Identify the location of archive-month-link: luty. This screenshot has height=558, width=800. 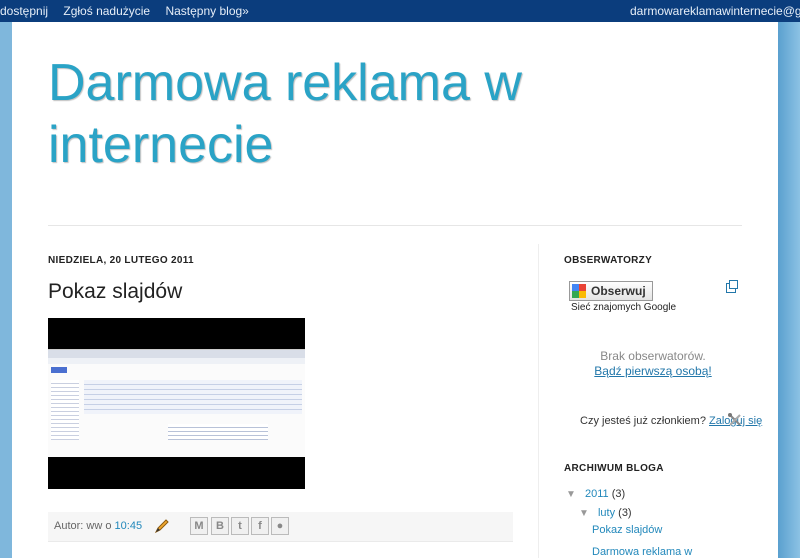
(606, 513).